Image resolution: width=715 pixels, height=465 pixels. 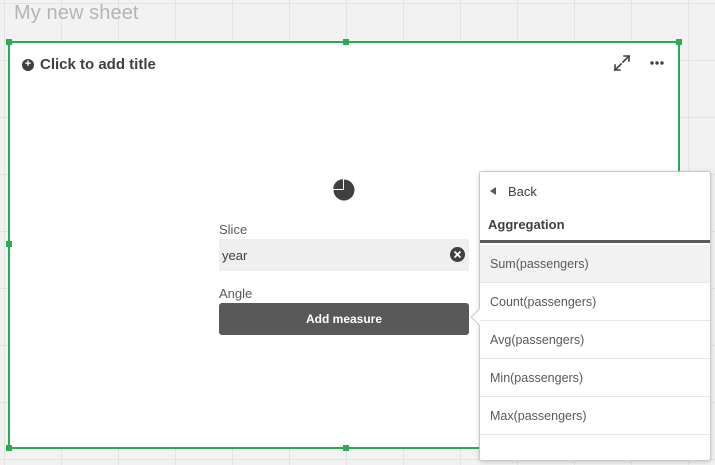 I want to click on clear-icon, so click(x=457, y=256).